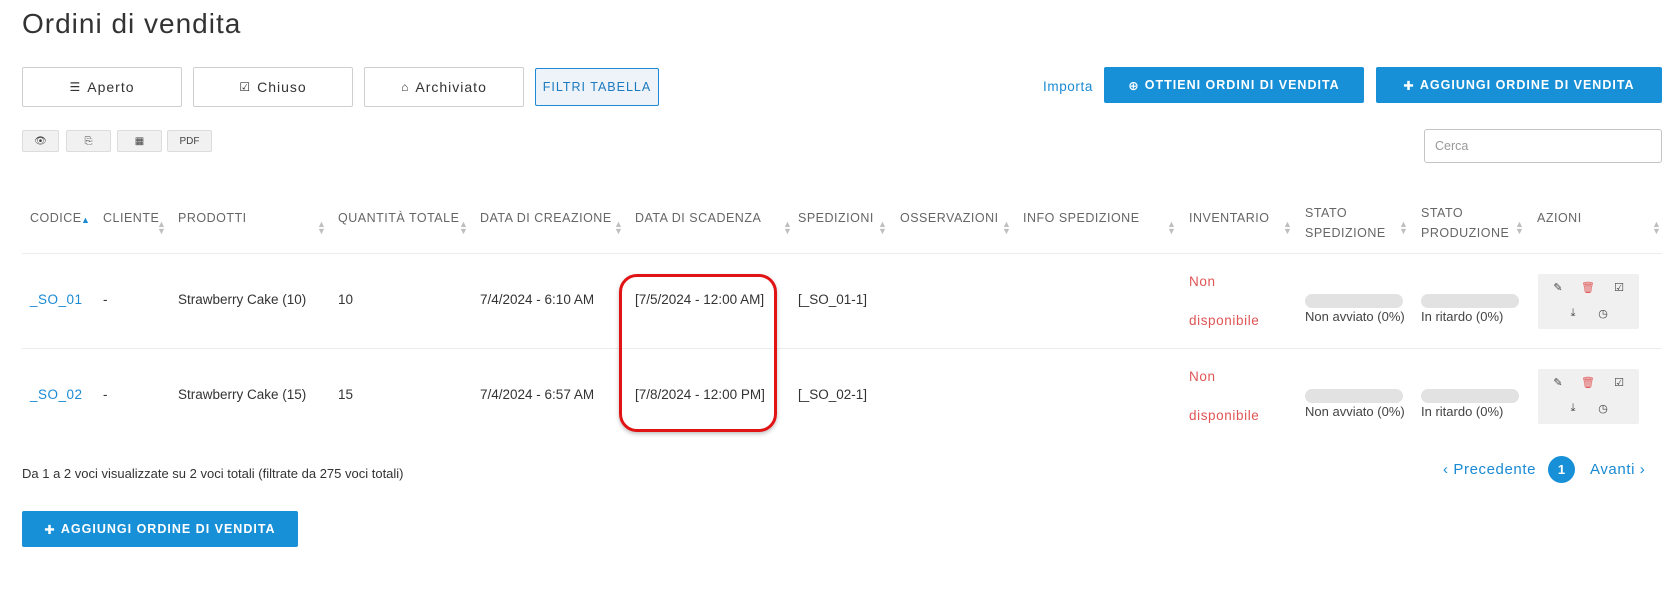 The image size is (1679, 592). Describe the element at coordinates (949, 218) in the screenshot. I see `col-osservazioni: OSSERVAZIONI` at that location.